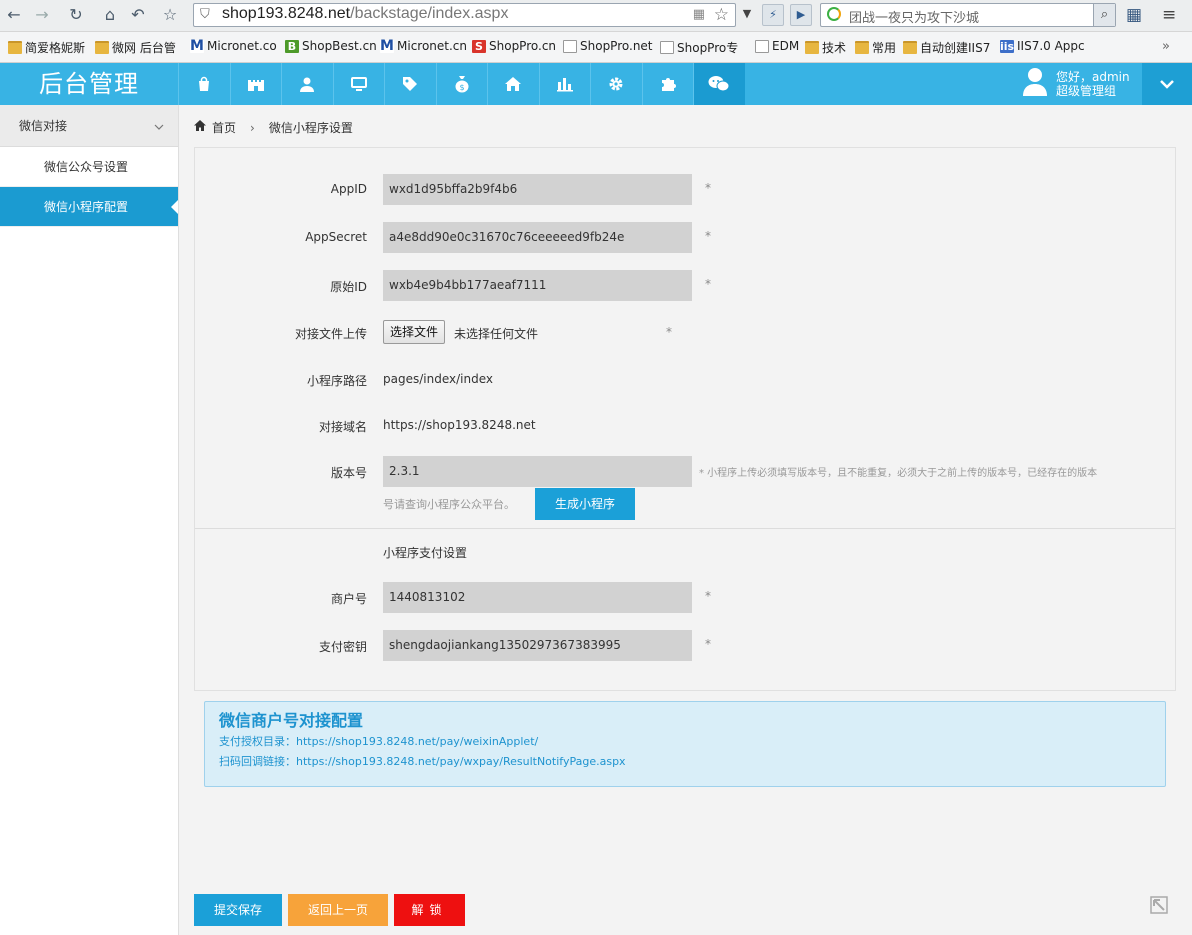 This screenshot has height=935, width=1192. Describe the element at coordinates (86, 207) in the screenshot. I see `sidebar-item-label: 微信小程序配置` at that location.